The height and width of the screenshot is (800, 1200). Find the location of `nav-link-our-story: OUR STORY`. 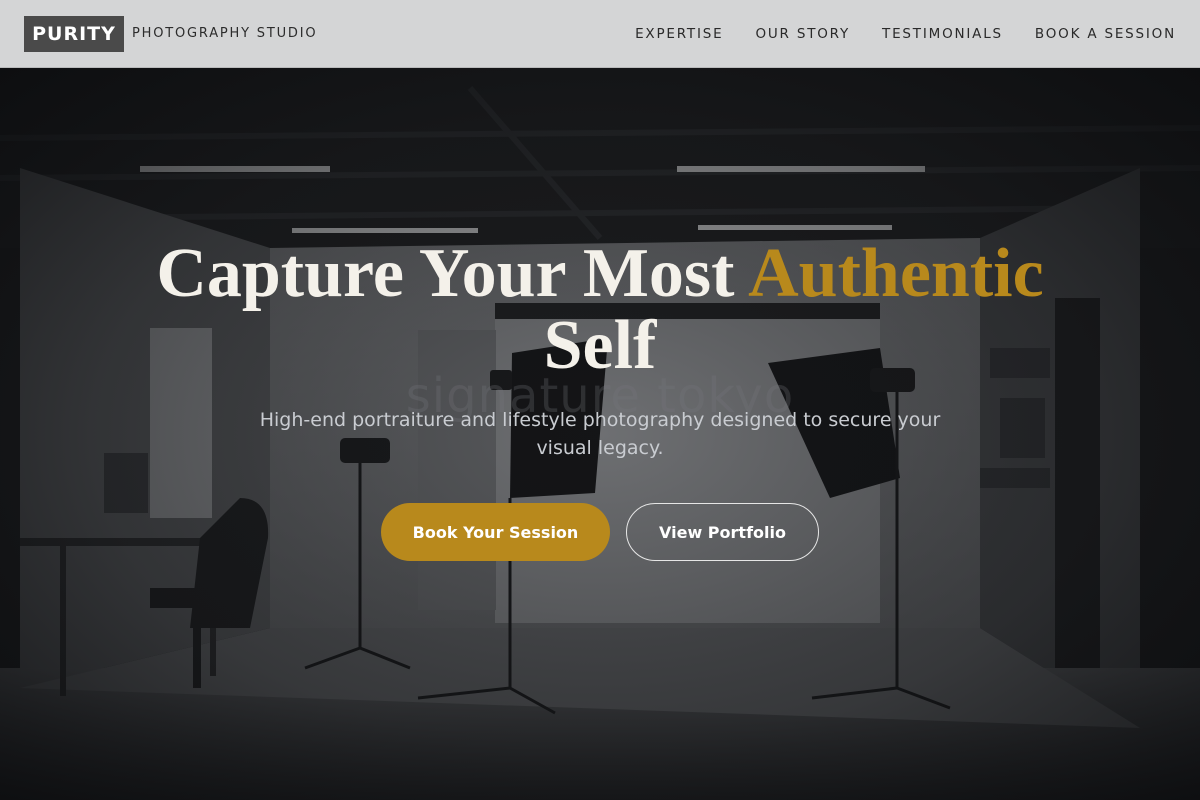

nav-link-our-story: OUR STORY is located at coordinates (802, 34).